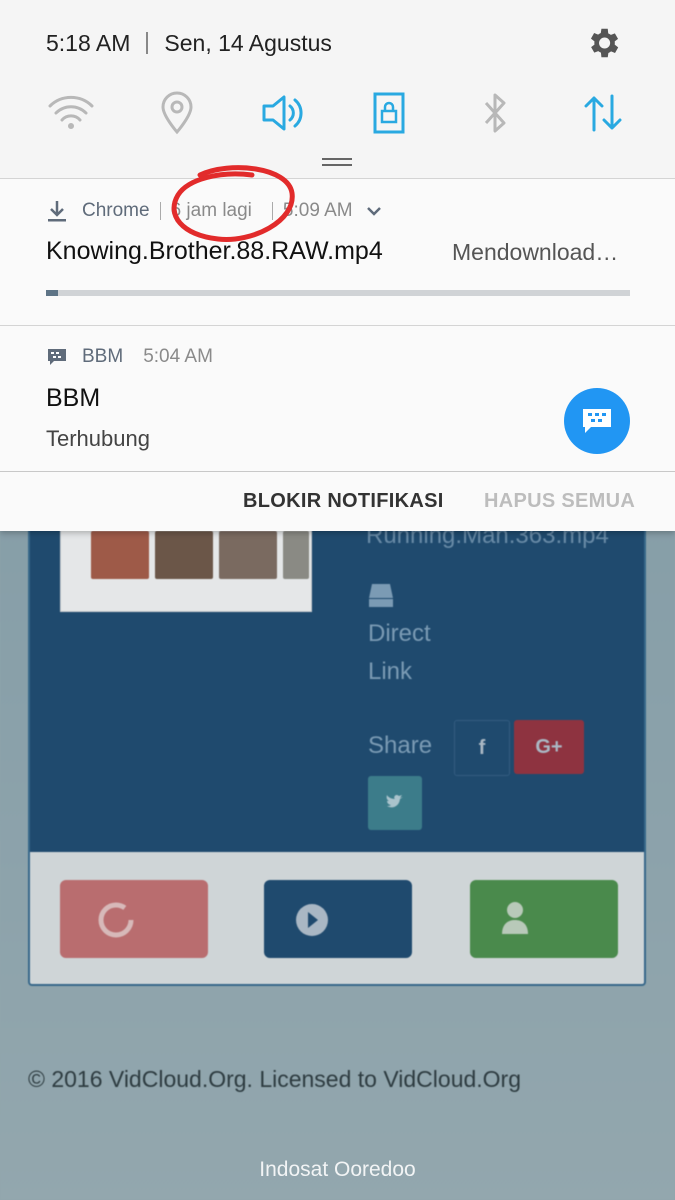 The width and height of the screenshot is (675, 1200). I want to click on clock: 5:18 AM, so click(88, 42).